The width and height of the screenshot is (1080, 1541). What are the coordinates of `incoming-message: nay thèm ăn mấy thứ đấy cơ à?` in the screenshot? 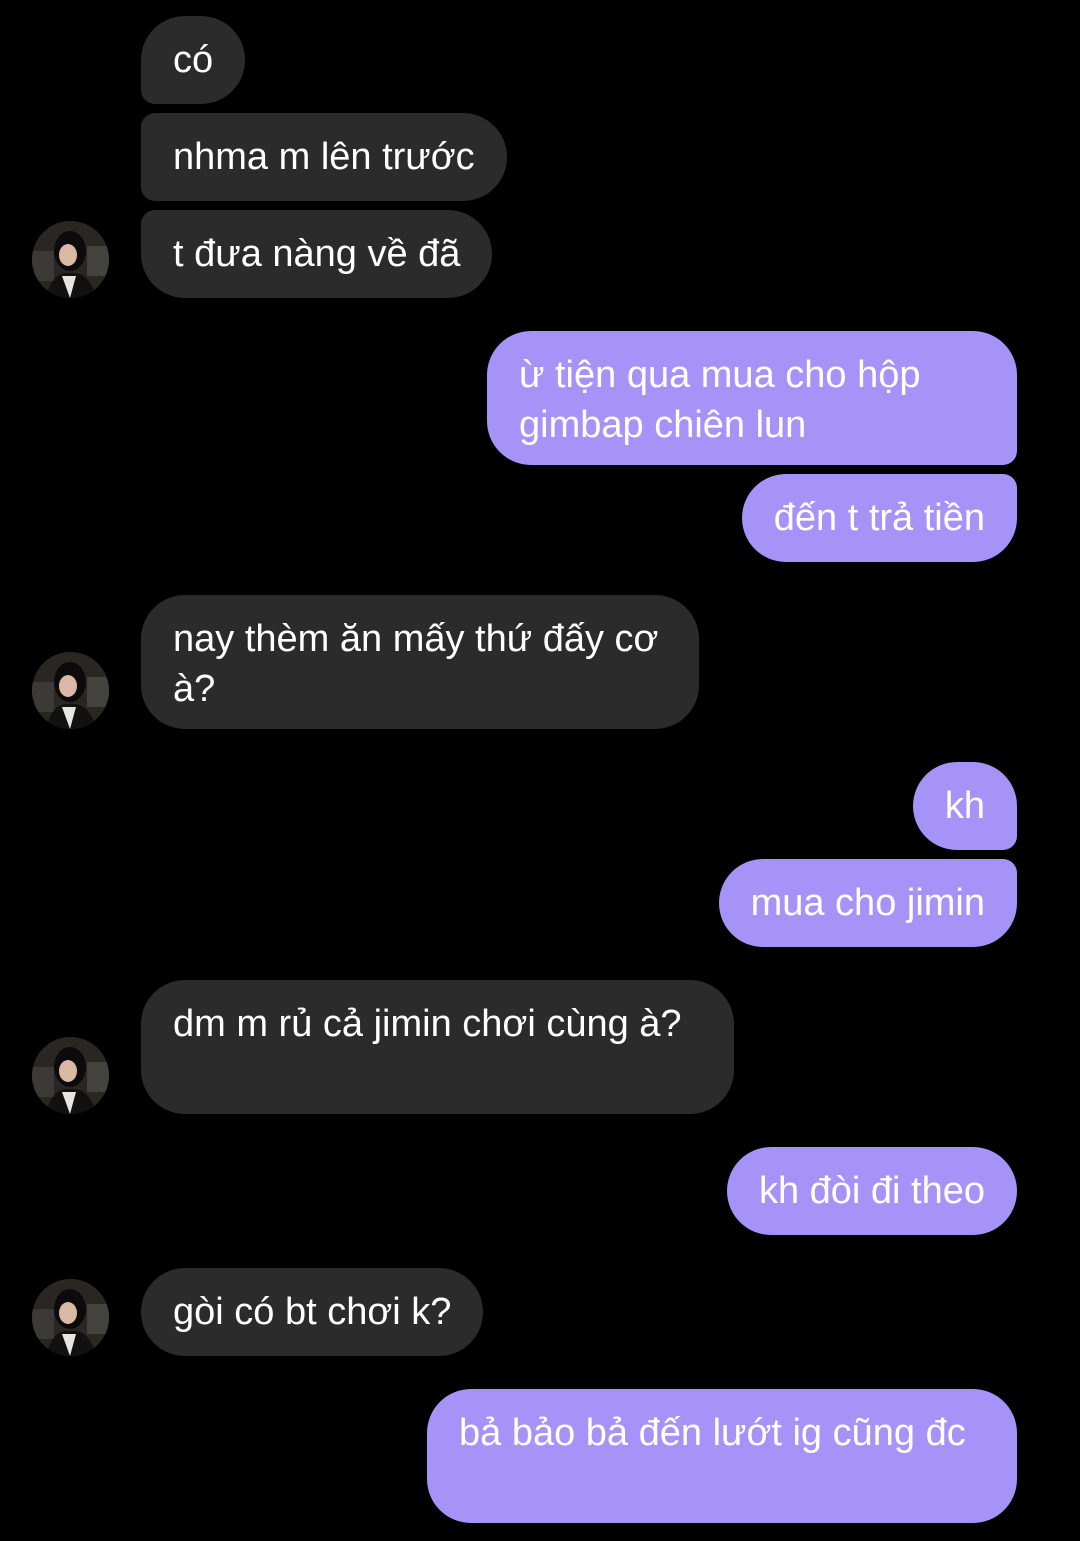 It's located at (420, 662).